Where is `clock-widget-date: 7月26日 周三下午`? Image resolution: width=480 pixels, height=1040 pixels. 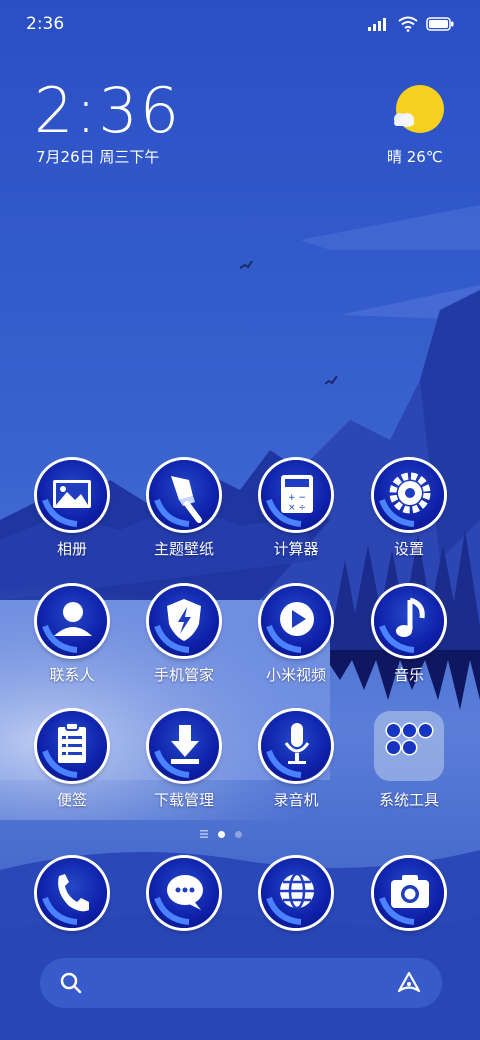
clock-widget-date: 7月26日 周三下午 is located at coordinates (98, 157).